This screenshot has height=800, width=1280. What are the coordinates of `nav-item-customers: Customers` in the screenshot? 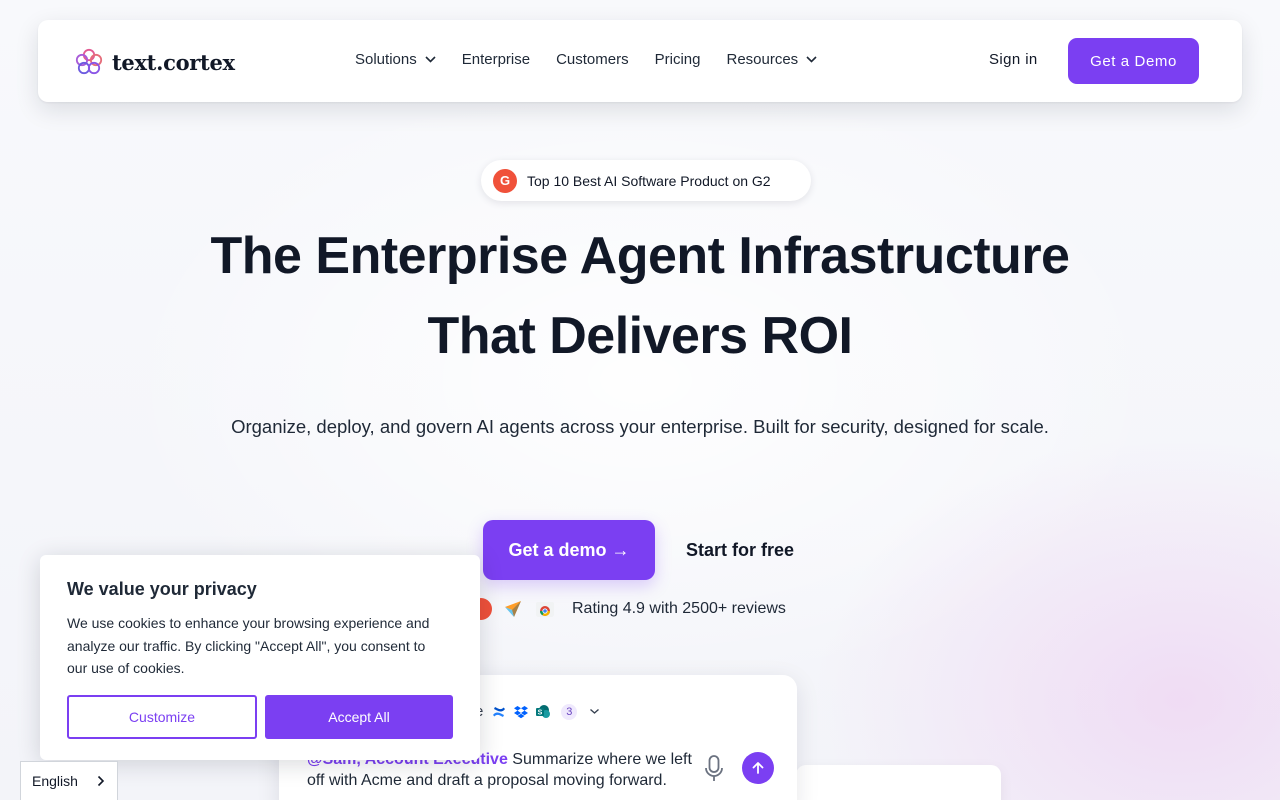 It's located at (592, 59).